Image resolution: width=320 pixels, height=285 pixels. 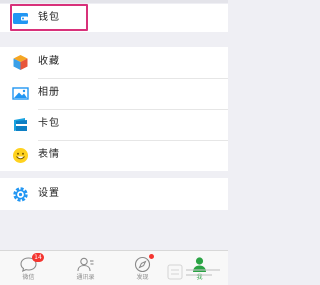 What do you see at coordinates (49, 92) in the screenshot?
I see `menu-item-label: 相册` at bounding box center [49, 92].